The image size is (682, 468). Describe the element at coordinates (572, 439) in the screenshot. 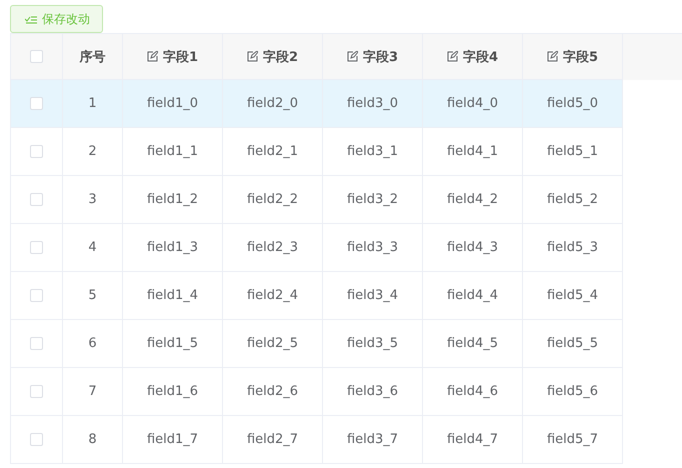

I see `table-cell: field5_7` at that location.